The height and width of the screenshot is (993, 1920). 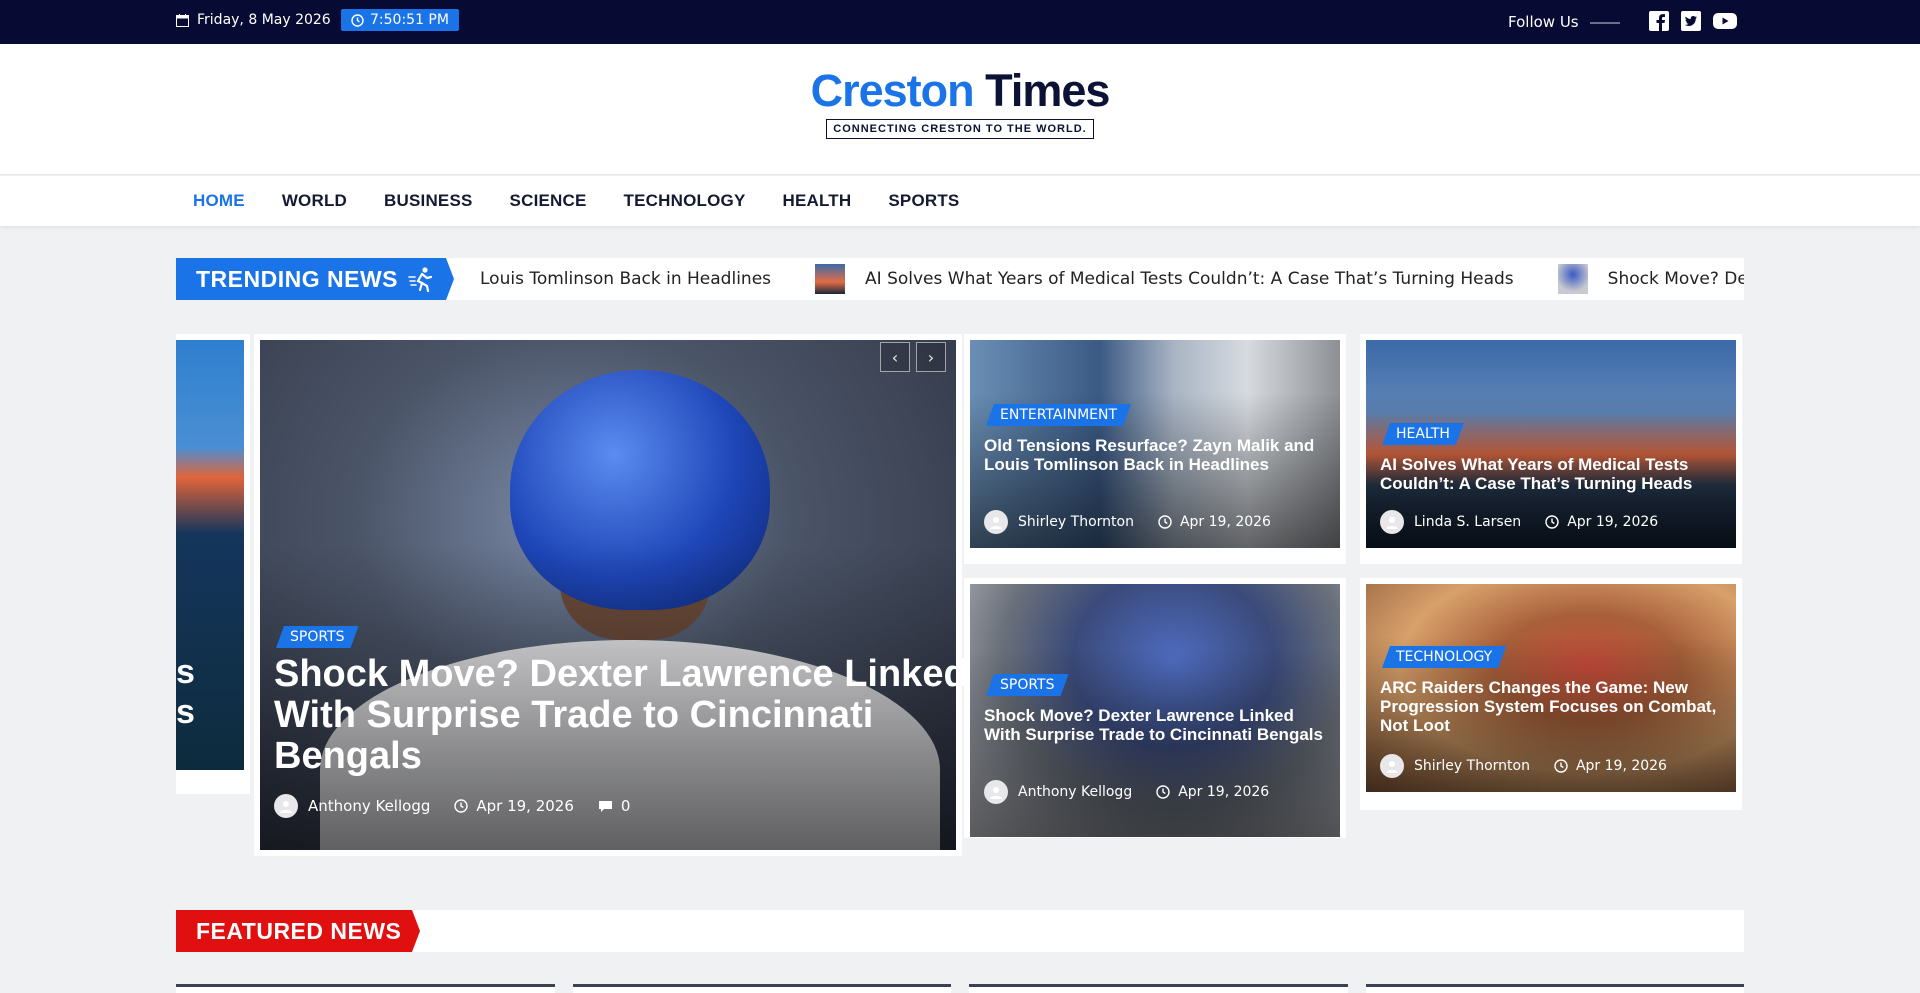 I want to click on card-meta: Anthony Kellogg Apr 19, 2026, so click(x=1126, y=792).